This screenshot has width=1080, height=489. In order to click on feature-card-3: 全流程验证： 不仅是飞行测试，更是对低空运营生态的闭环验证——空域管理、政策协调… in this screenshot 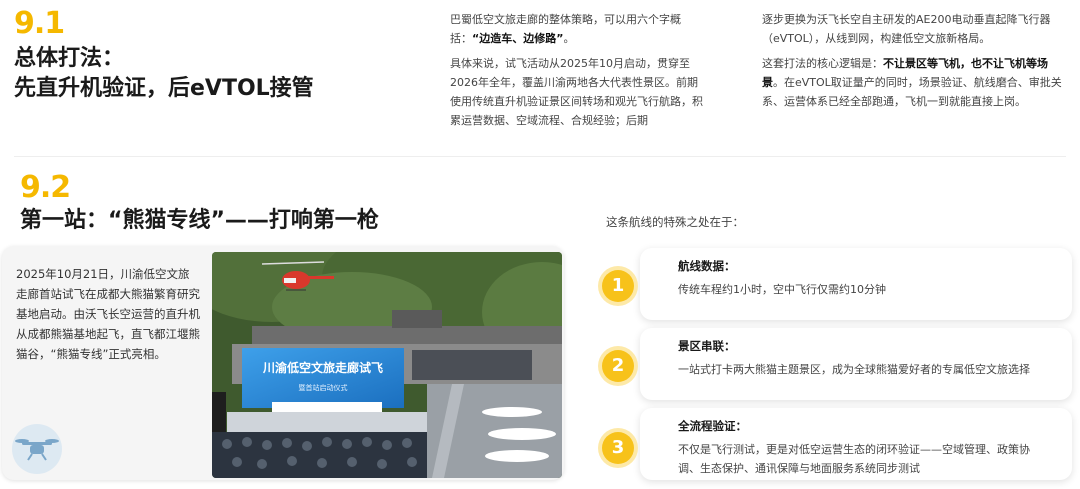, I will do `click(856, 444)`.